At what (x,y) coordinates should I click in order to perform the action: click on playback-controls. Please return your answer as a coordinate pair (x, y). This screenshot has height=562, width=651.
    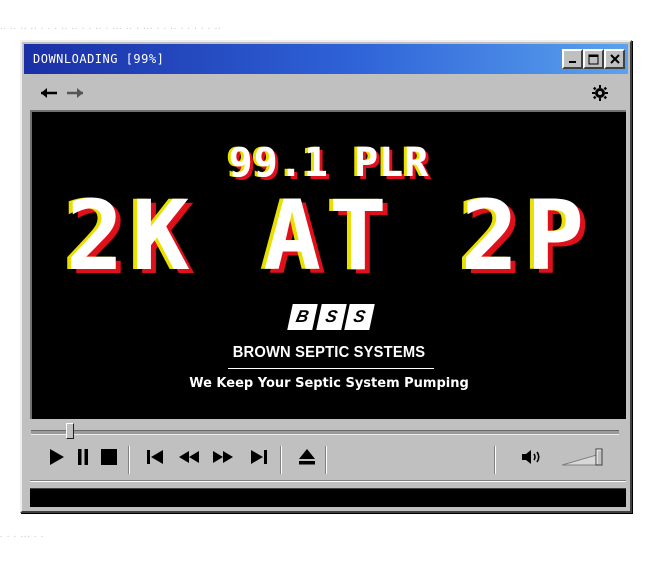
    Looking at the image, I should click on (326, 458).